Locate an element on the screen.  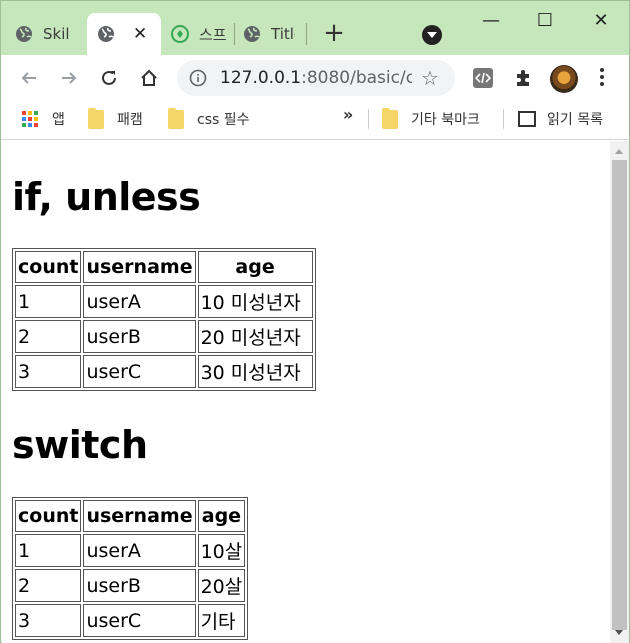
close-window-button: ✕ is located at coordinates (601, 21).